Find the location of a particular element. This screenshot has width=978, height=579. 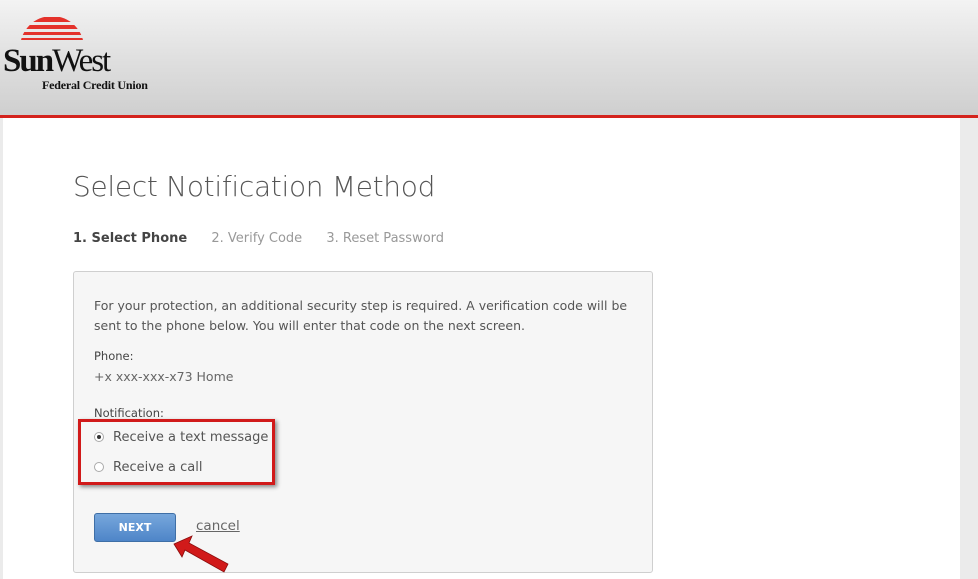

notification-label: Notification: is located at coordinates (129, 413).